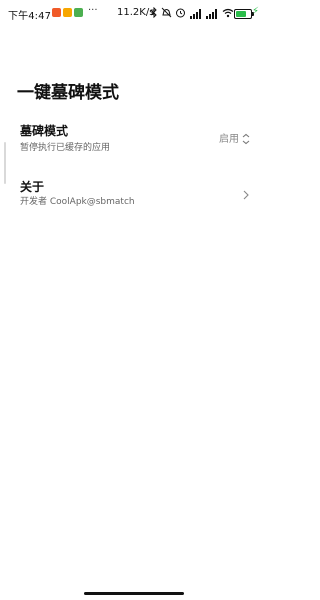  I want to click on tombstone-mode-item: 墓碑模式 暂停执行已缓存的应用 启用, so click(133, 141).